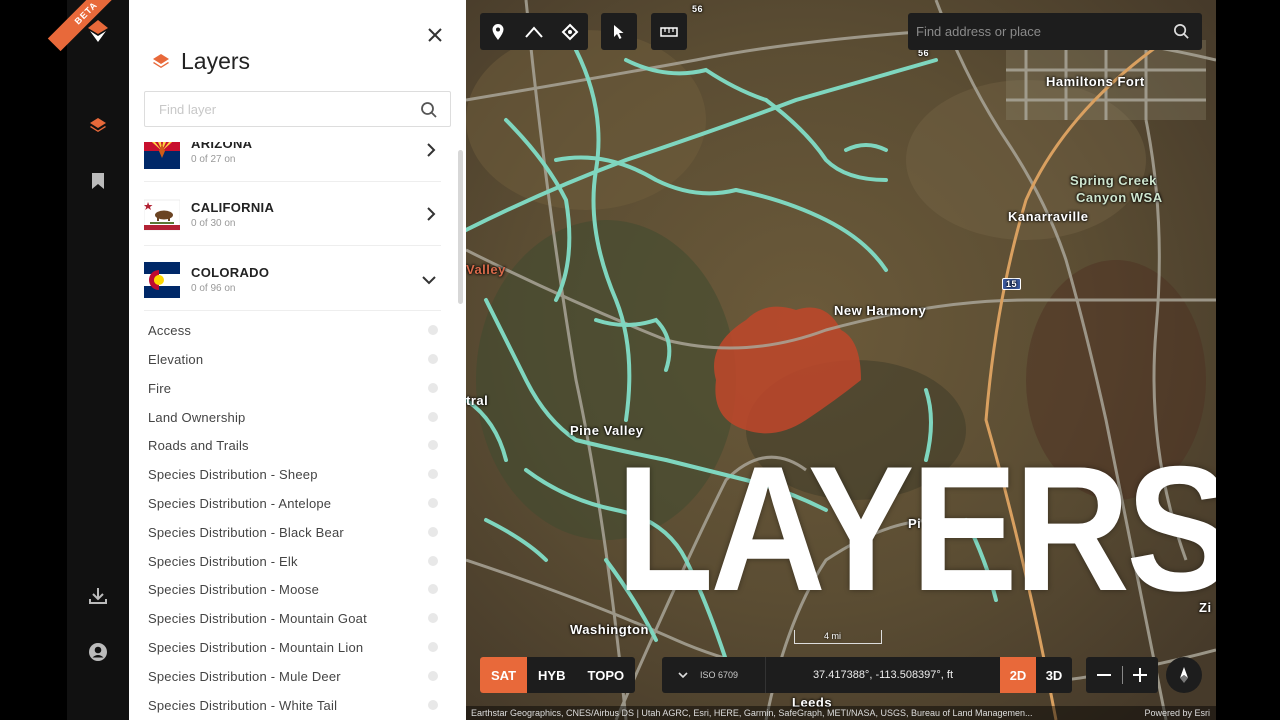 This screenshot has width=1280, height=720. I want to click on select-tool-button, so click(619, 31).